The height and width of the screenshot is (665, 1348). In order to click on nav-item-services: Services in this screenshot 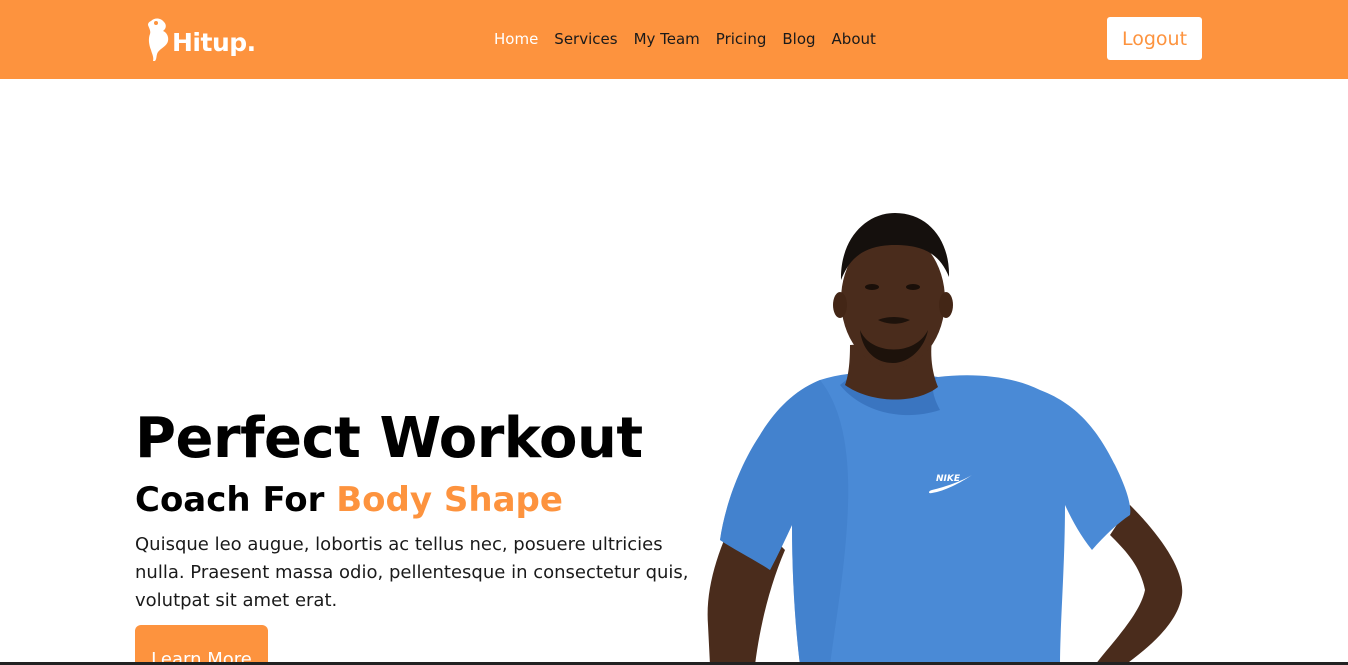, I will do `click(585, 39)`.